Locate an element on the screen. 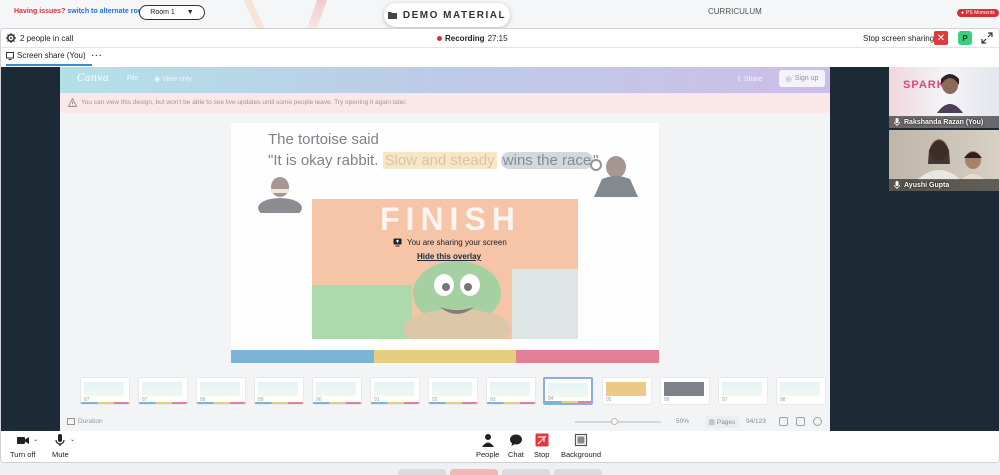 The width and height of the screenshot is (1000, 475). canva-signup-button: ◎ Sign up is located at coordinates (802, 78).